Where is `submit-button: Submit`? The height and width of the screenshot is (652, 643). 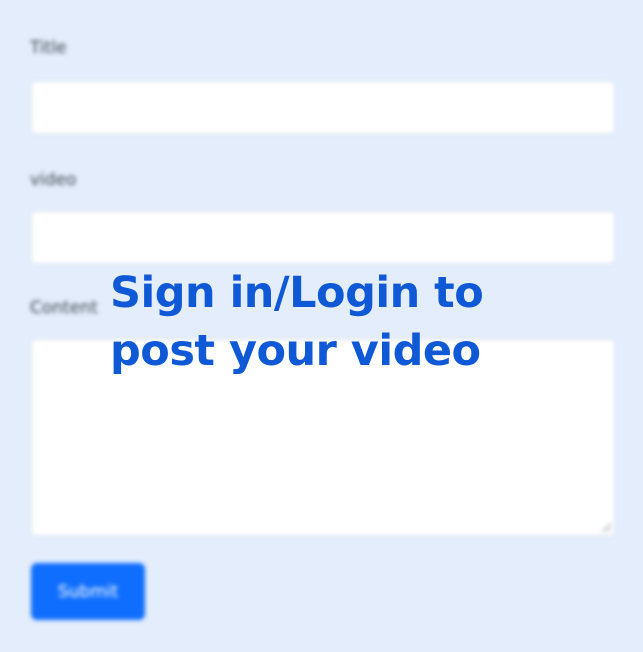 submit-button: Submit is located at coordinates (88, 591).